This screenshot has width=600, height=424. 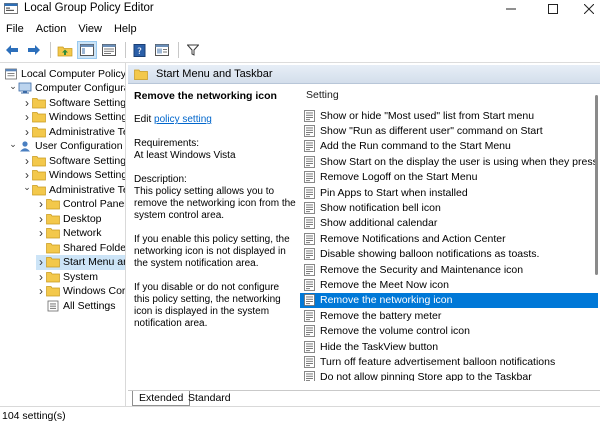 What do you see at coordinates (51, 30) in the screenshot?
I see `menu-action: Action` at bounding box center [51, 30].